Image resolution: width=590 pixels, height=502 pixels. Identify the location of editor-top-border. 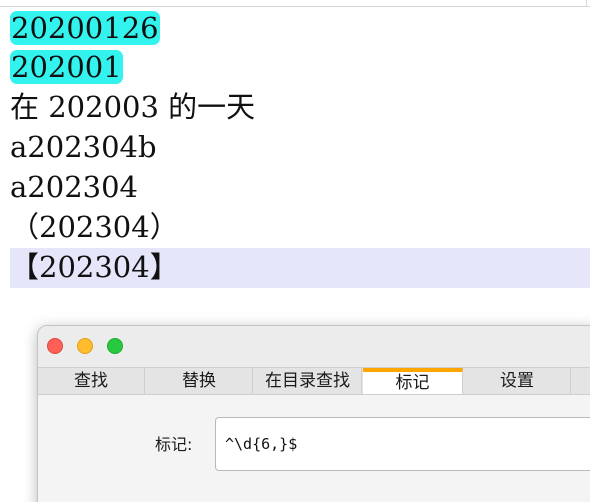
(295, 6).